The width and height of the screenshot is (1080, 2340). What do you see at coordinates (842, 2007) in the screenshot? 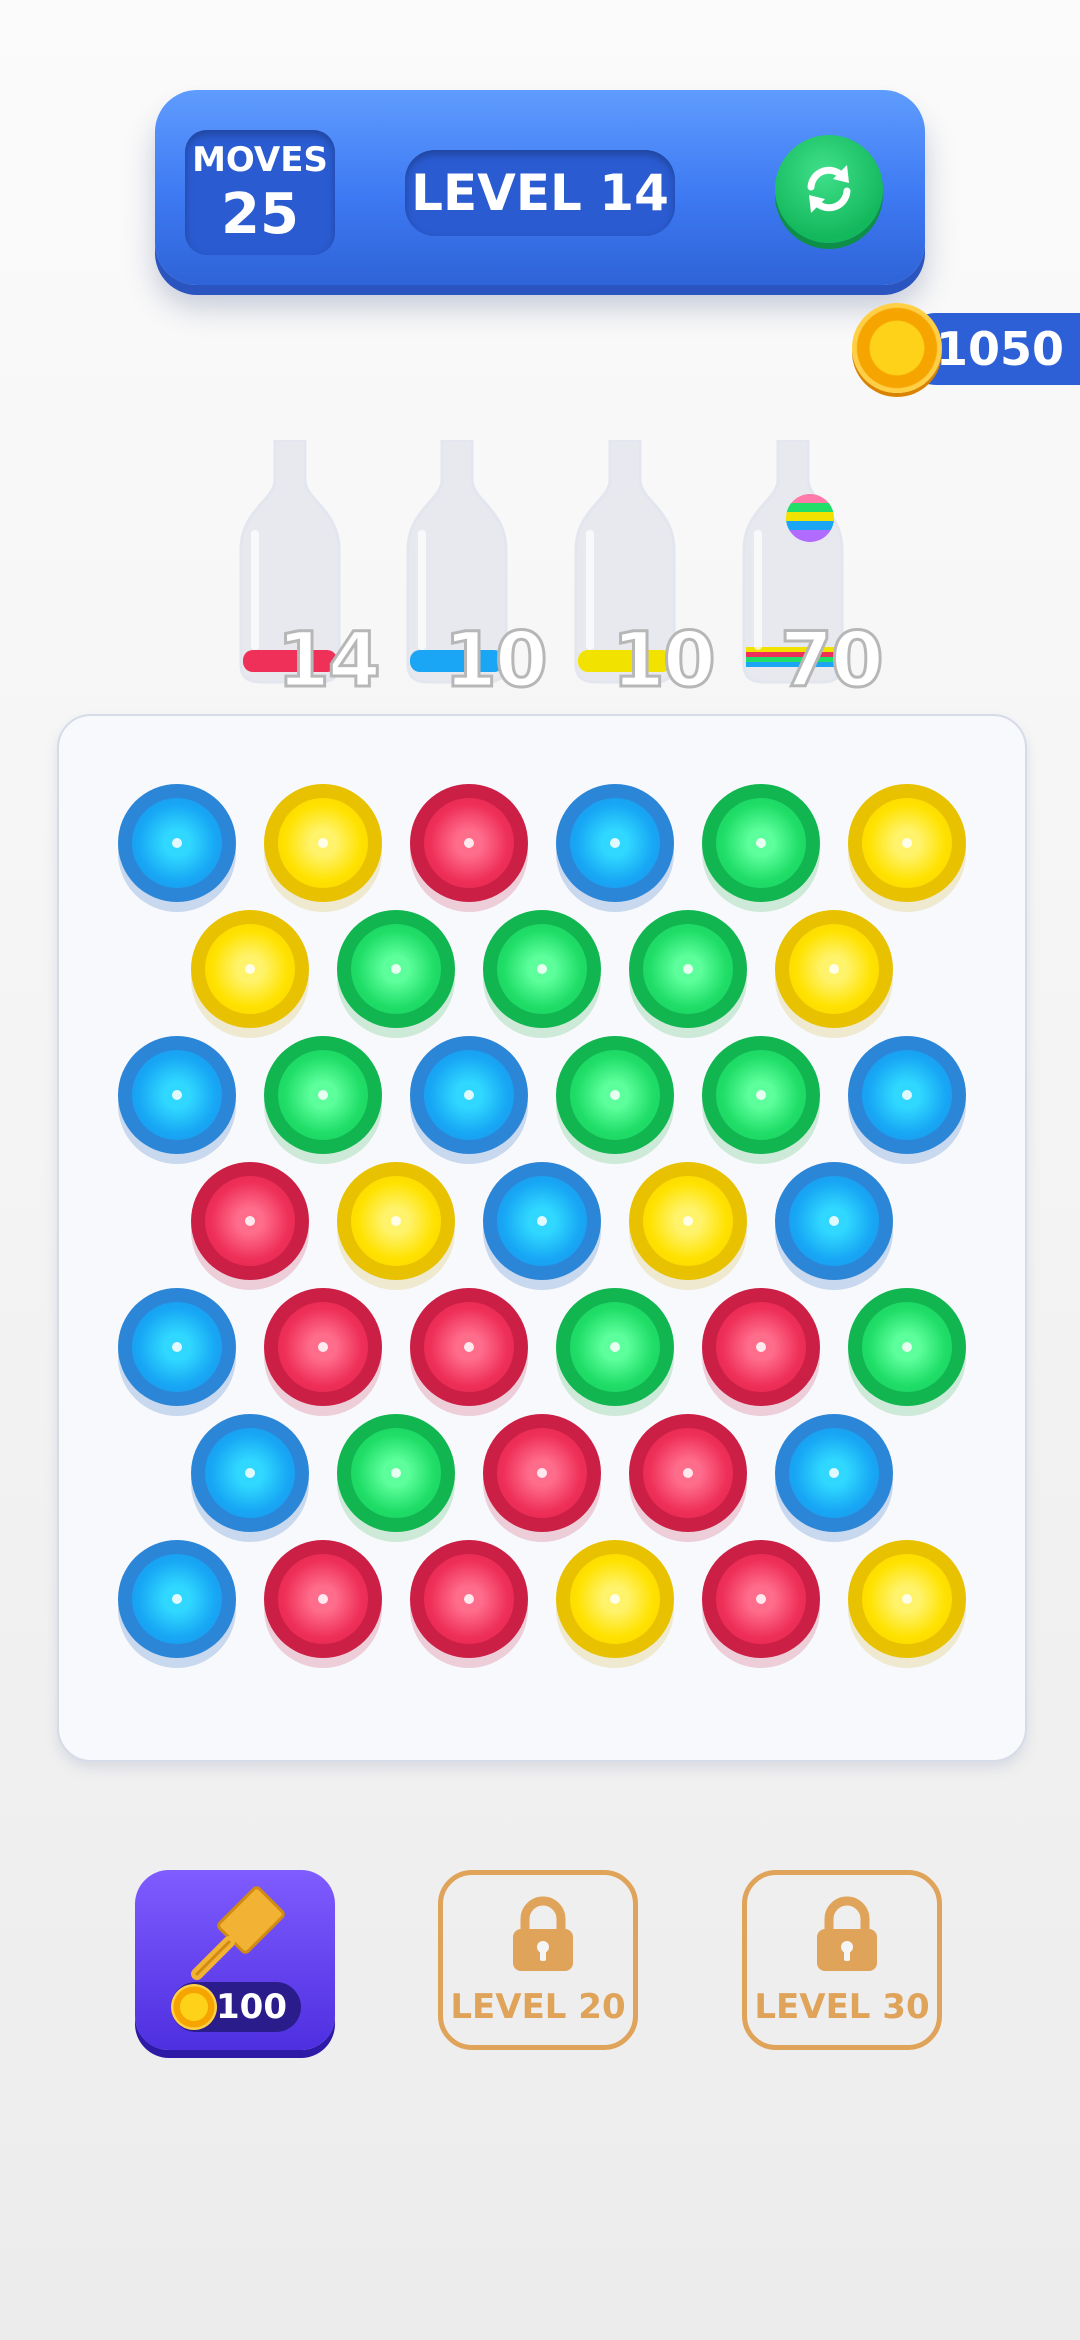
I see `locked-label: LEVEL 30` at bounding box center [842, 2007].